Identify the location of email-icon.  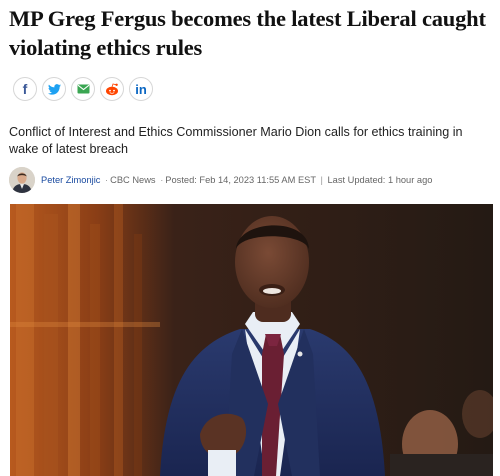
(83, 89).